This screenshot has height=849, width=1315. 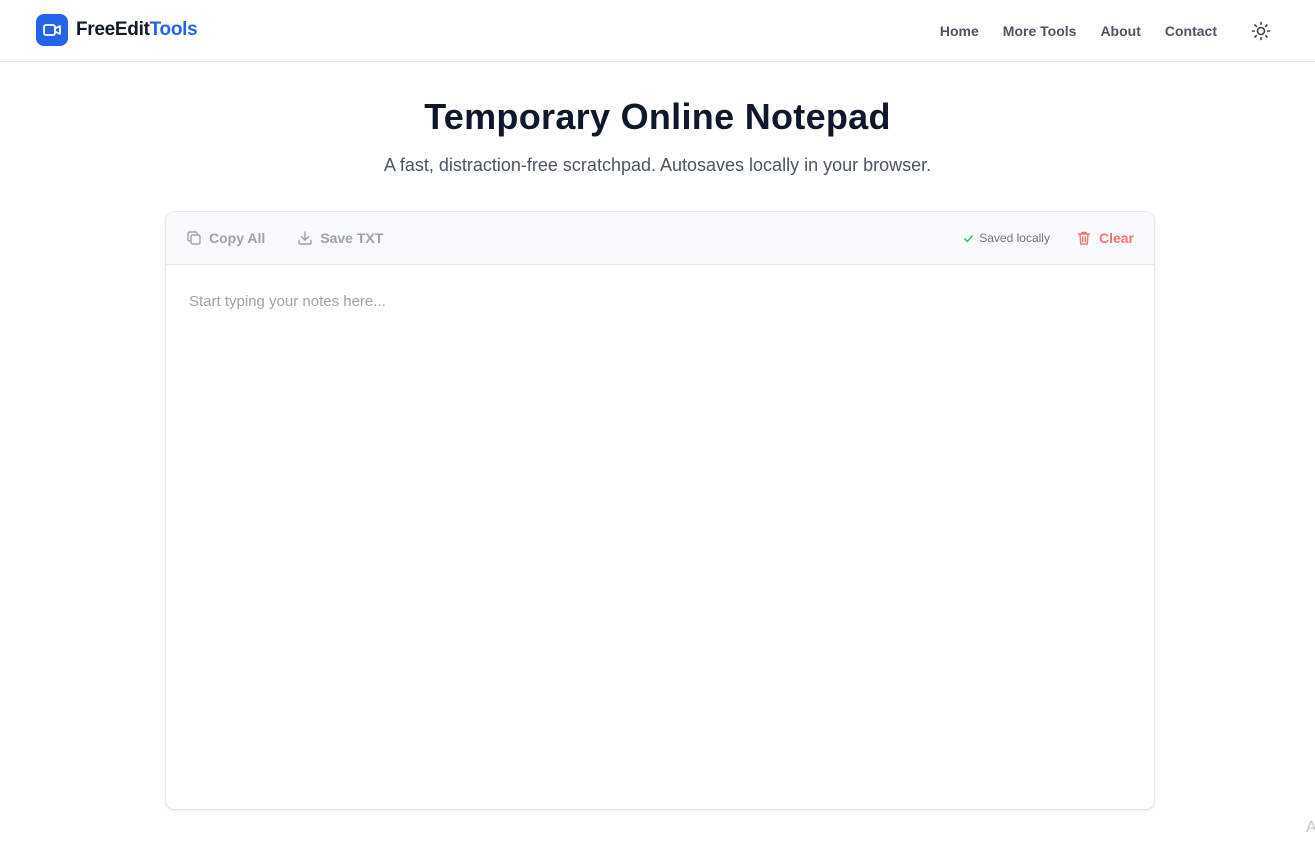 What do you see at coordinates (237, 238) in the screenshot?
I see `copy-all-label: Copy All` at bounding box center [237, 238].